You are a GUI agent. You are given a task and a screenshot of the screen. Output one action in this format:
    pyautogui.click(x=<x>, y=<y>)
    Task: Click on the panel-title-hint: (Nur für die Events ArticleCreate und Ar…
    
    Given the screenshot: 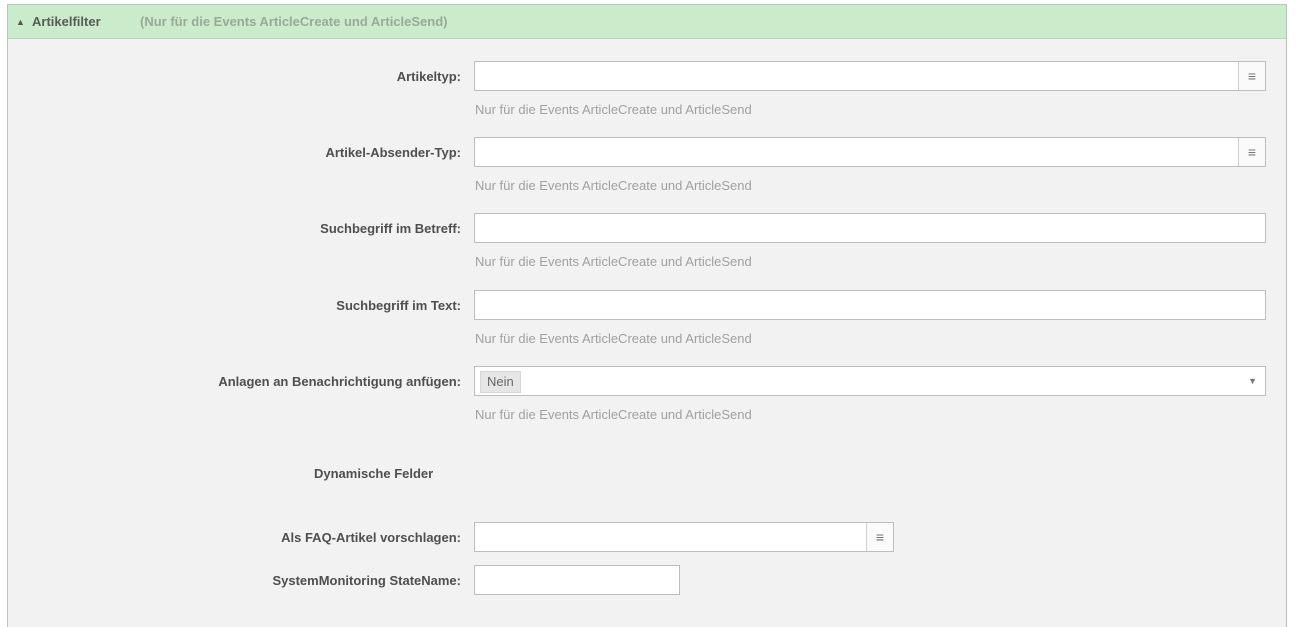 What is the action you would take?
    pyautogui.click(x=294, y=21)
    